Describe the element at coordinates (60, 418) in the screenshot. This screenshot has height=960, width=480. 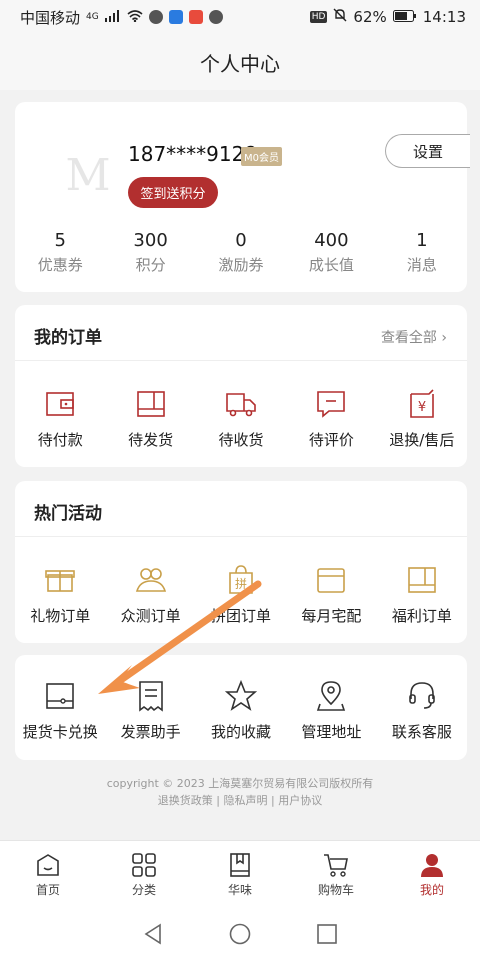
I see `order-pending-payment: 待付款` at that location.